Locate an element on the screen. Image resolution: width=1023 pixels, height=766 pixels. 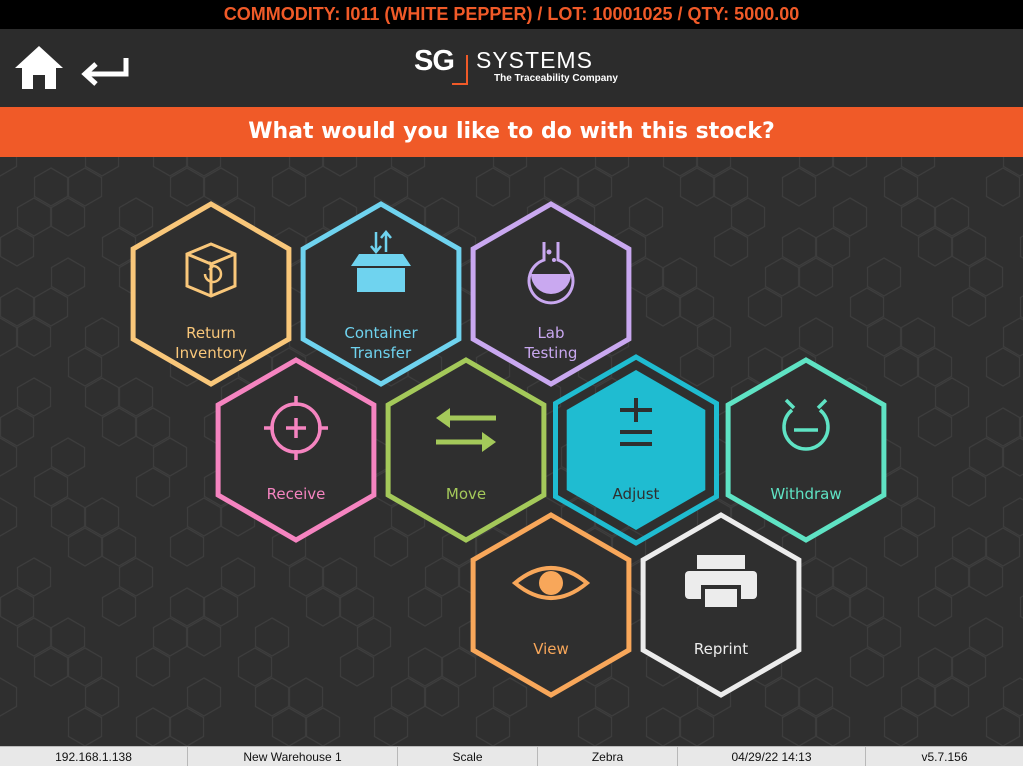
status-datetime: 04/29/22 14:13 is located at coordinates (772, 756).